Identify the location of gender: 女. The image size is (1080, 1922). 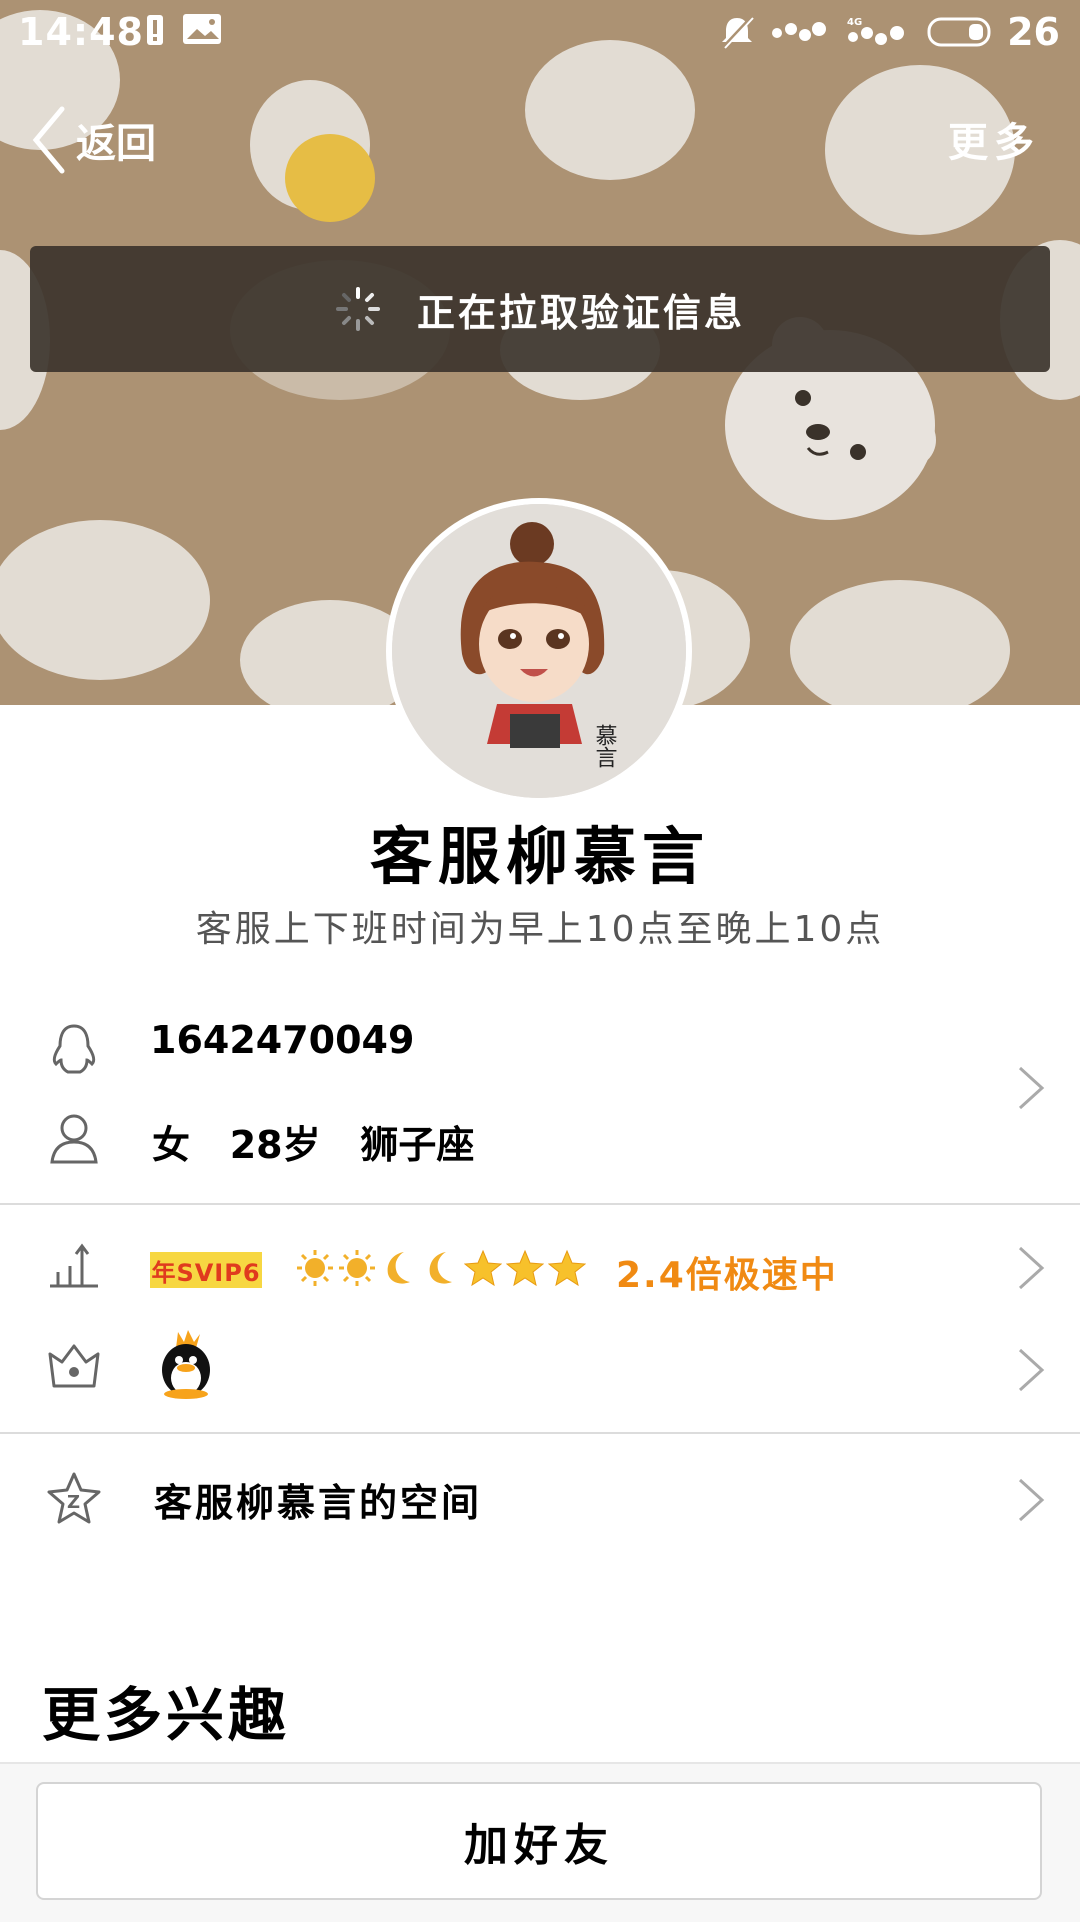
(171, 1145).